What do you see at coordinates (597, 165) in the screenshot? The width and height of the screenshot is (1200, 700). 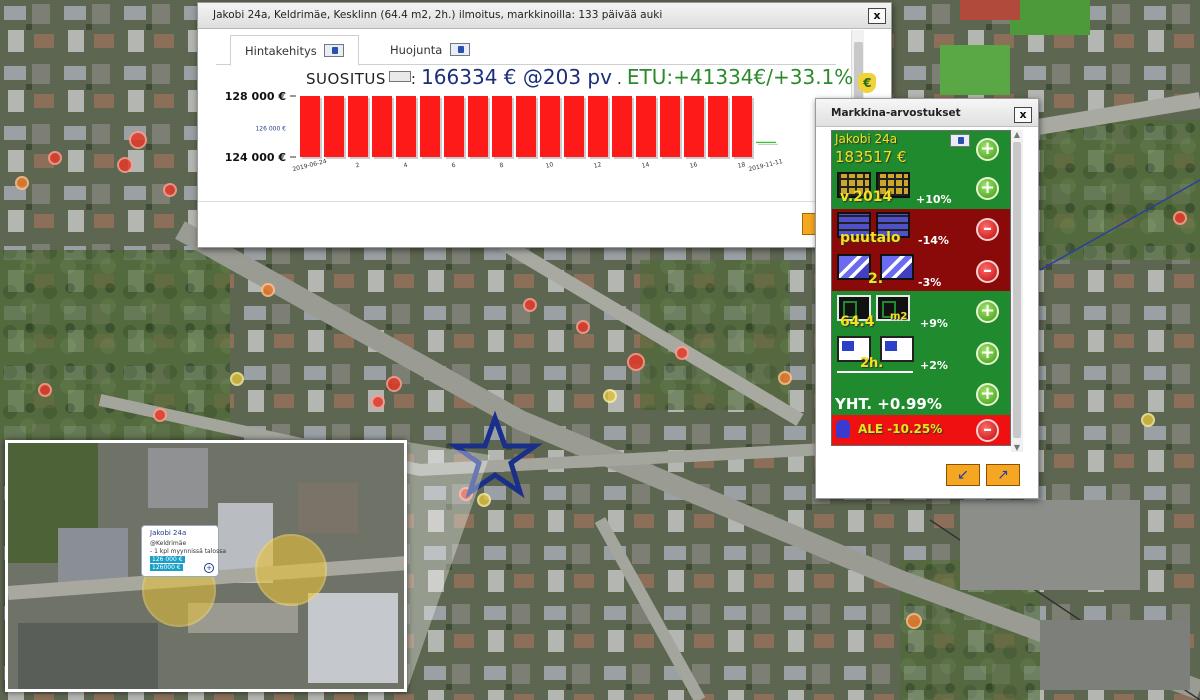 I see `x-tick-label: 12` at bounding box center [597, 165].